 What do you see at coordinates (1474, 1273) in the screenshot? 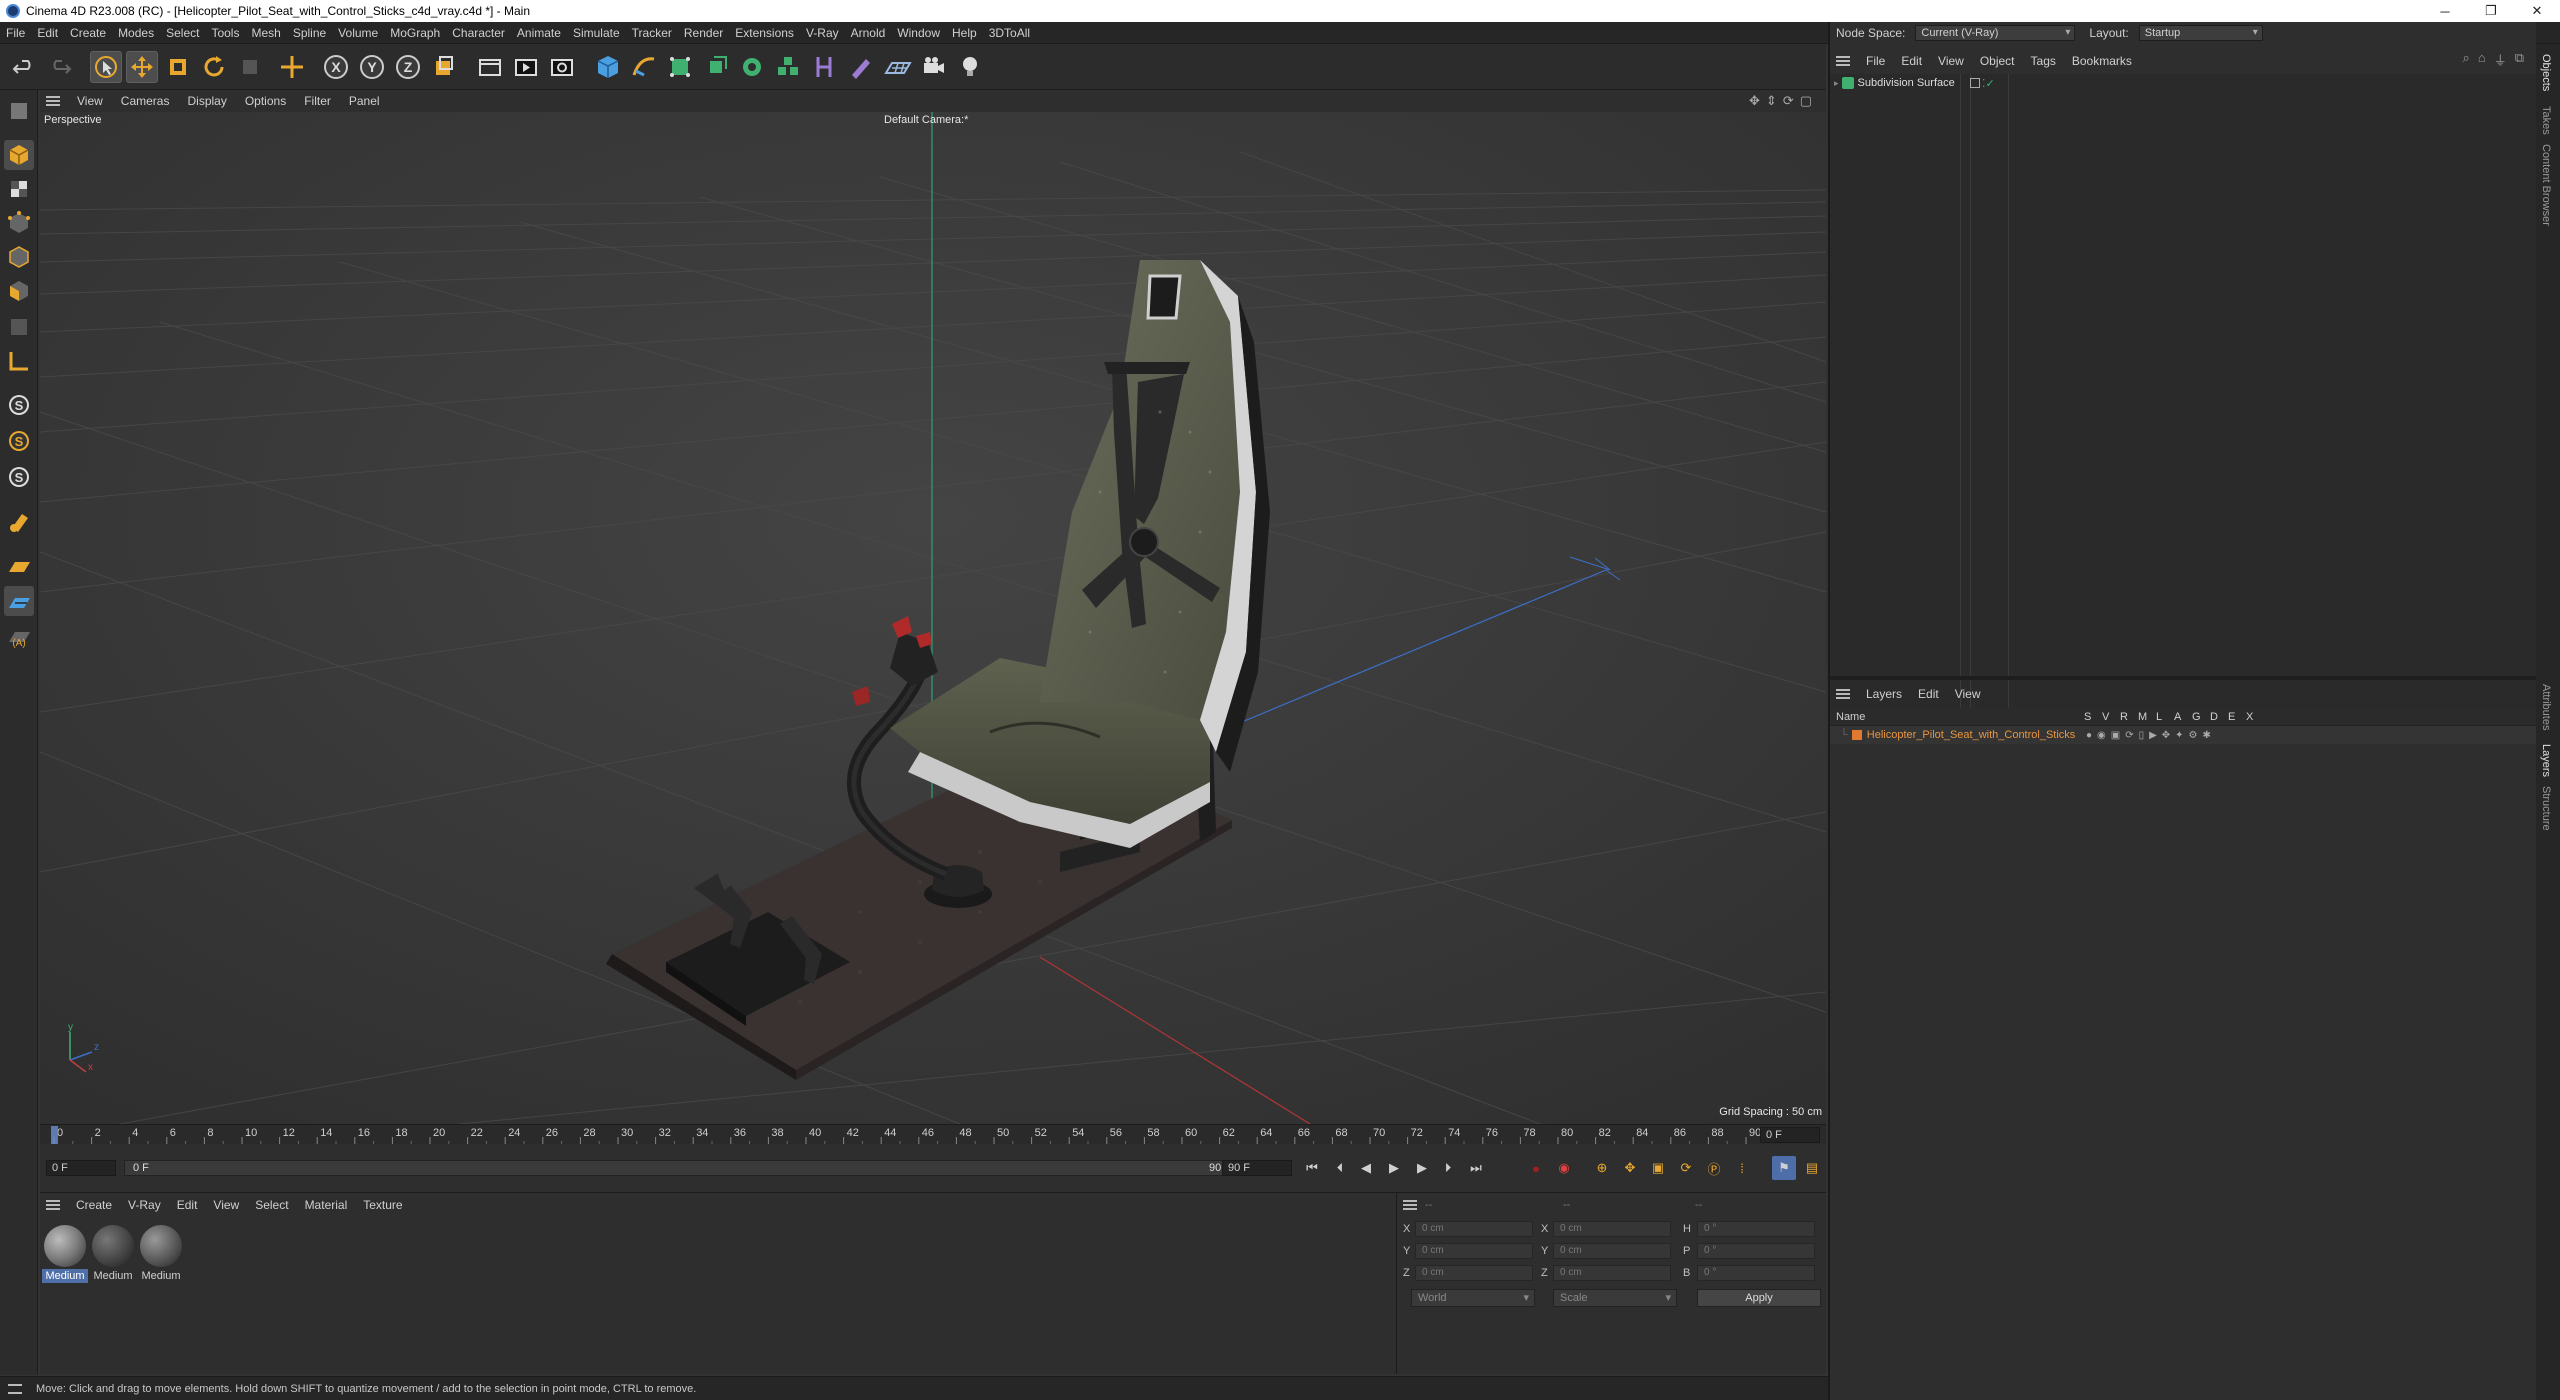
I see `pos-z-field: 0 cm` at bounding box center [1474, 1273].